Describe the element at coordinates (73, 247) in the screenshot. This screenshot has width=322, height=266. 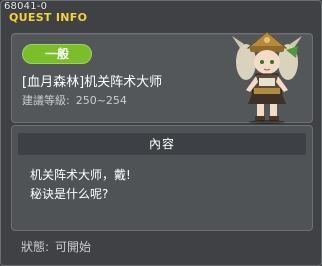
I see `status-value: 可開始` at that location.